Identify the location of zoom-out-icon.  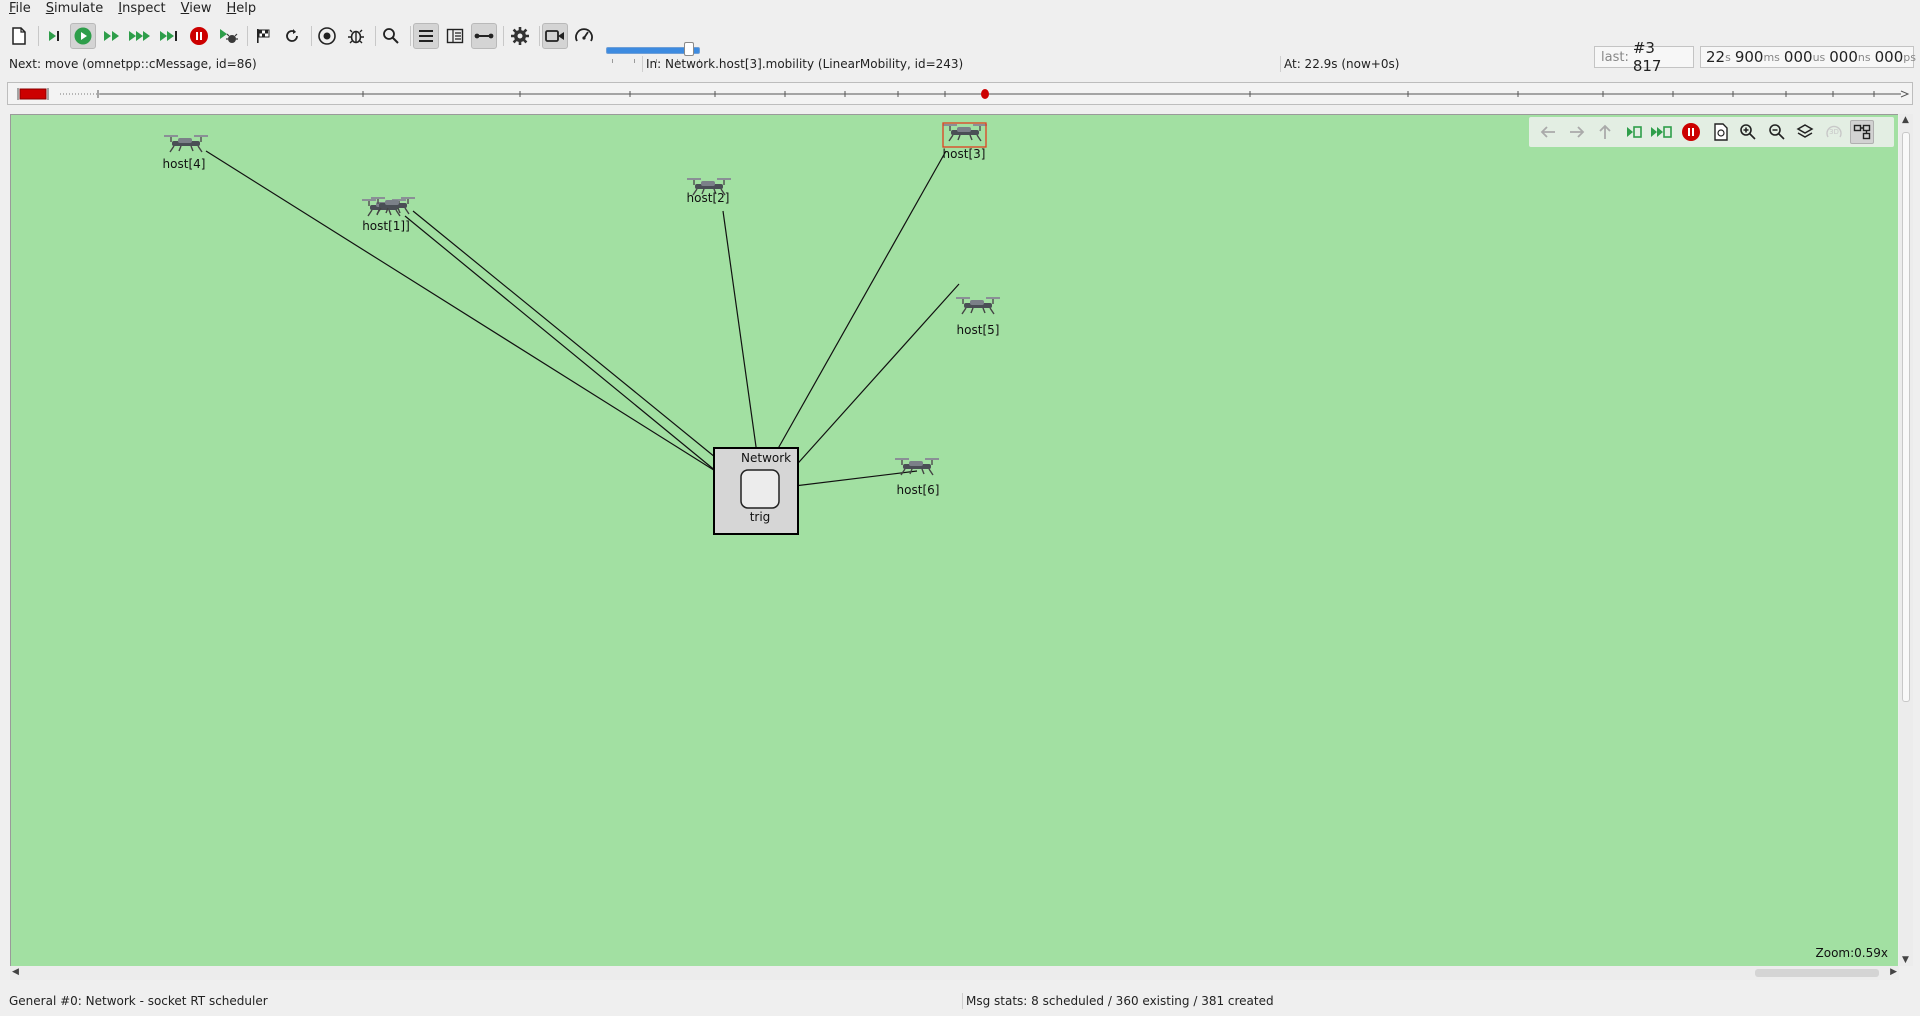
(1777, 132).